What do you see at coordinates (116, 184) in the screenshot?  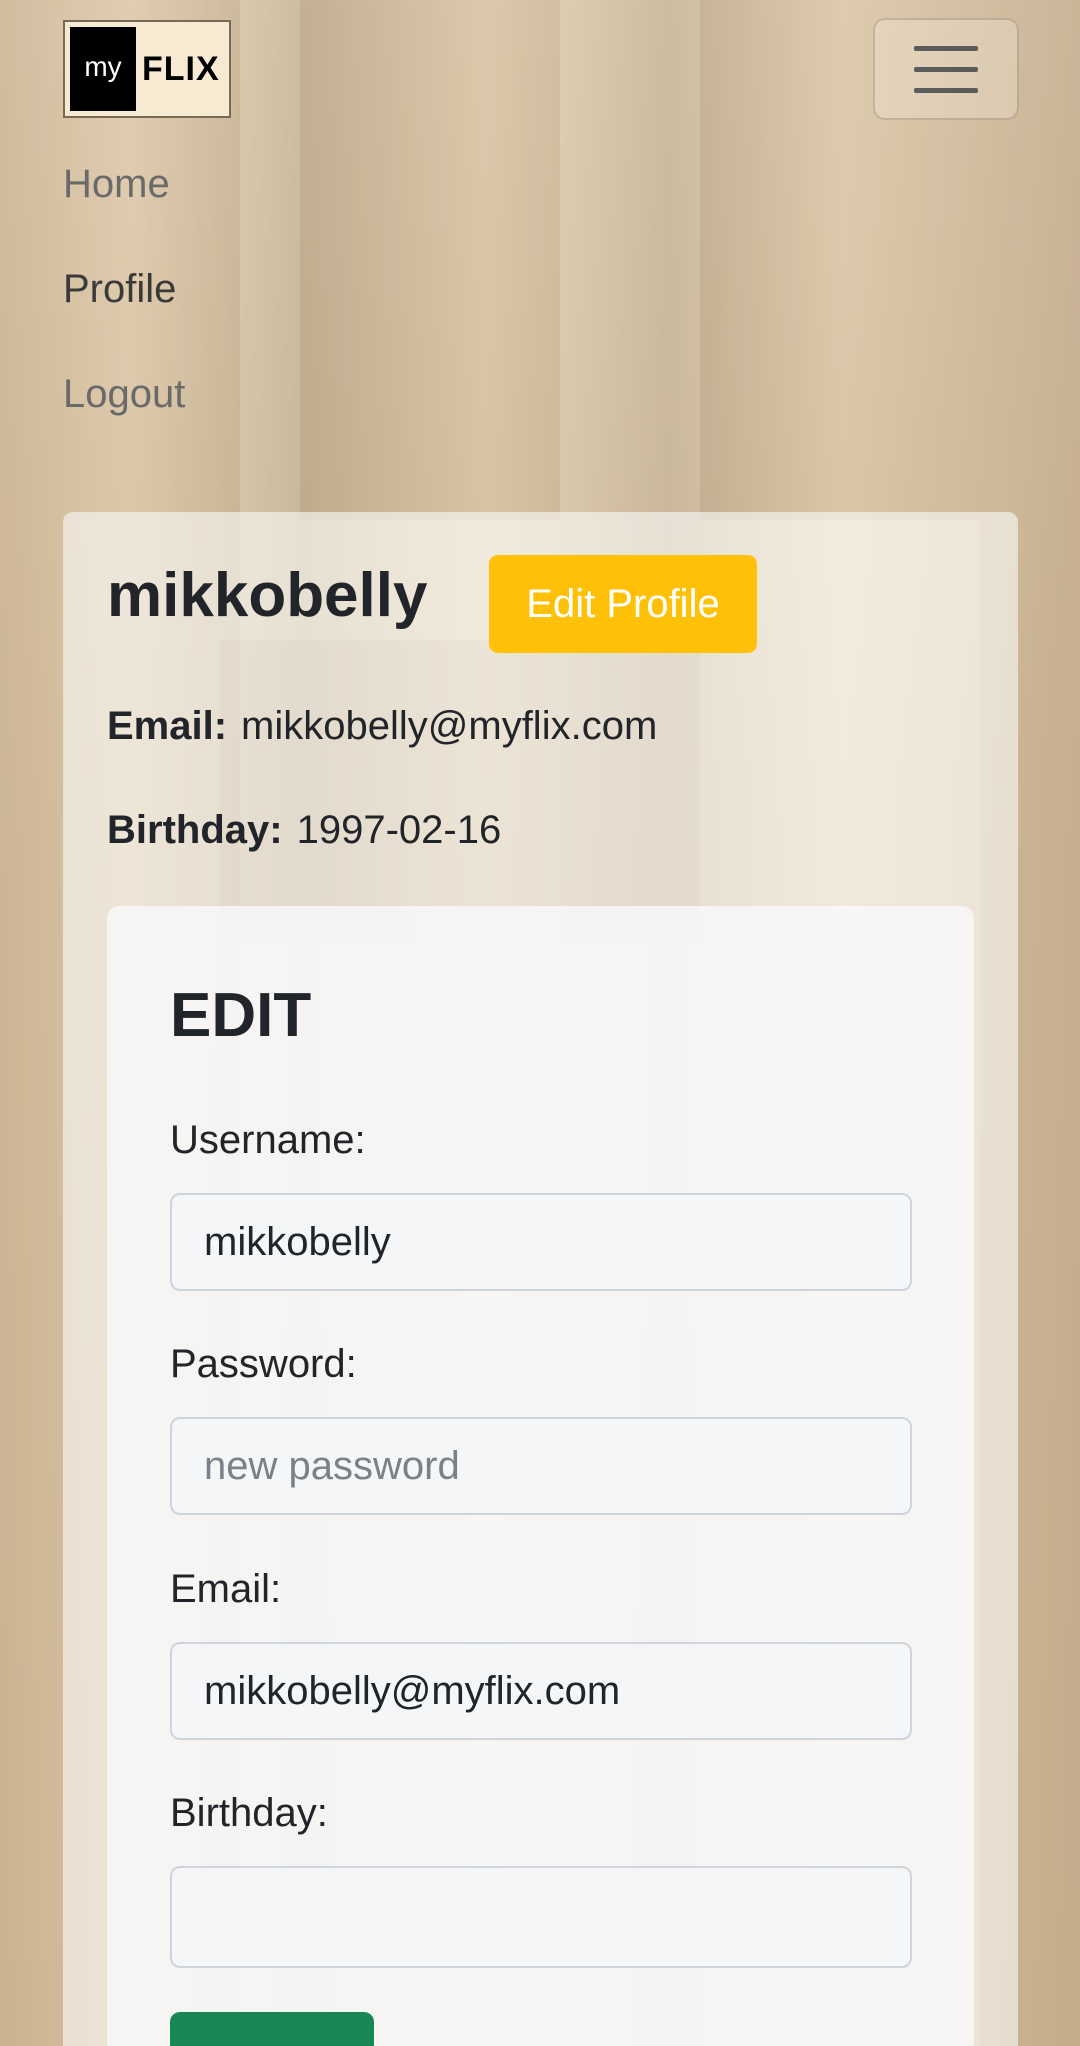 I see `nav-link-home: Home` at bounding box center [116, 184].